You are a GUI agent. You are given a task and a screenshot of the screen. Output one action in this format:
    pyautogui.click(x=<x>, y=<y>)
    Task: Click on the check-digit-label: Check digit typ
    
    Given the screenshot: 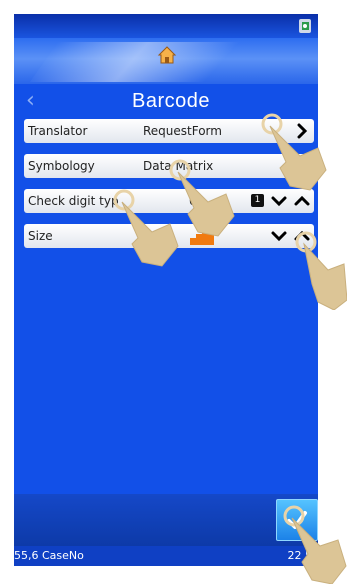 What is the action you would take?
    pyautogui.click(x=73, y=201)
    